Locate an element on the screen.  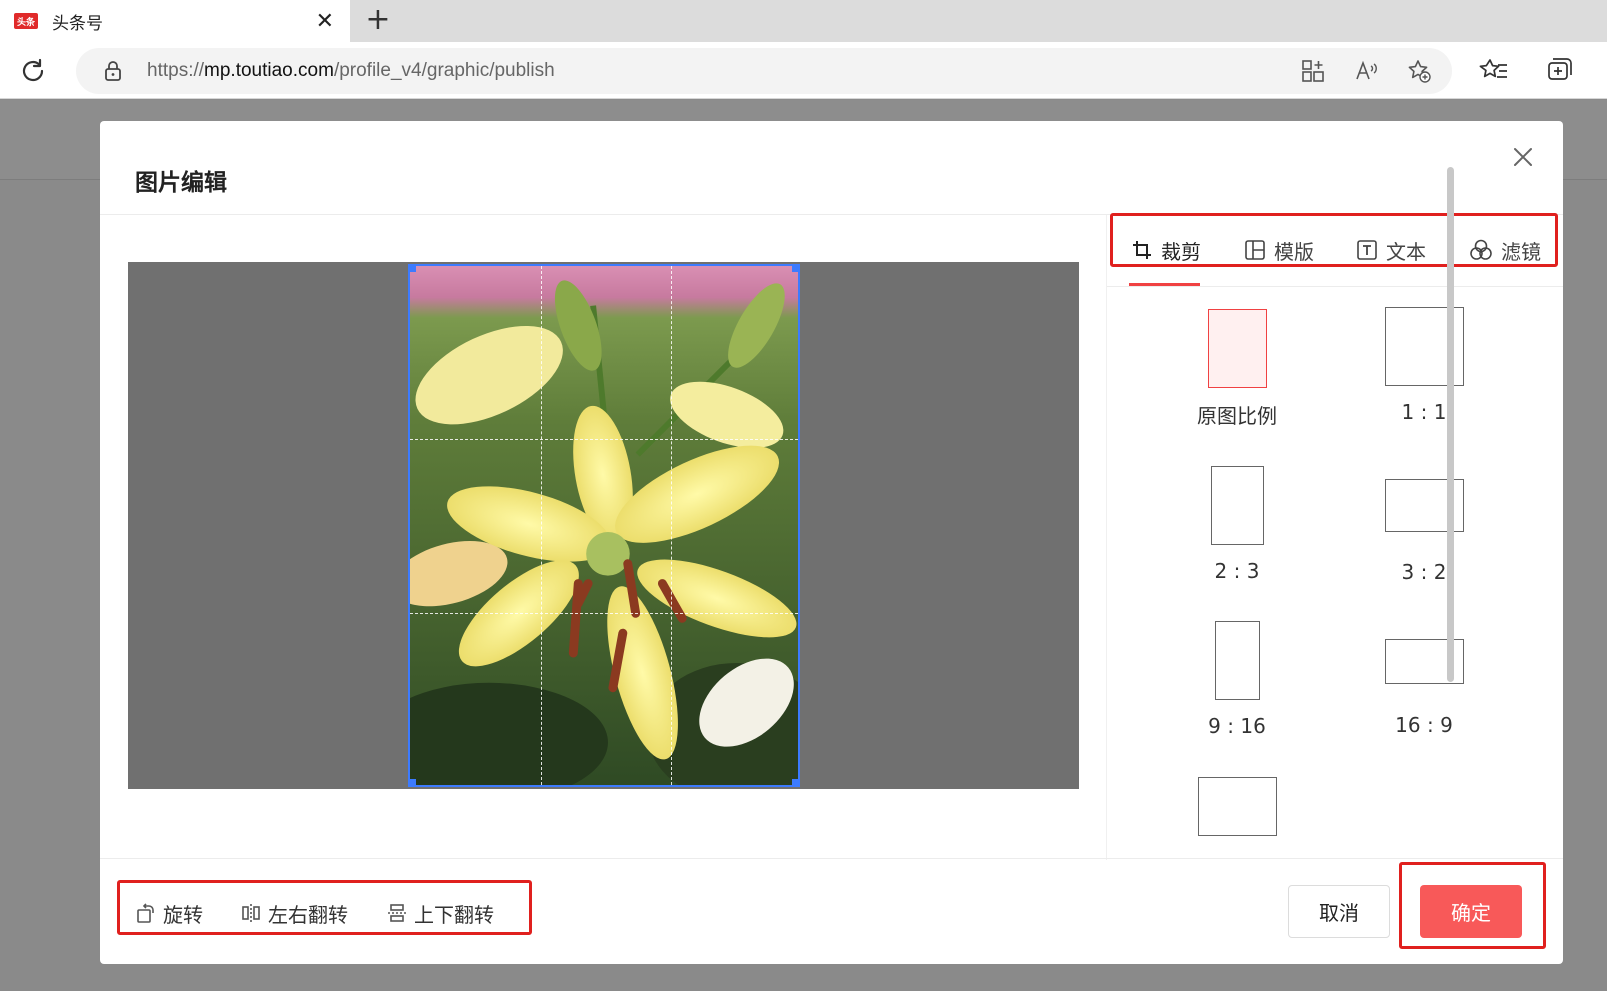
active-tab-indicator is located at coordinates (1164, 284).